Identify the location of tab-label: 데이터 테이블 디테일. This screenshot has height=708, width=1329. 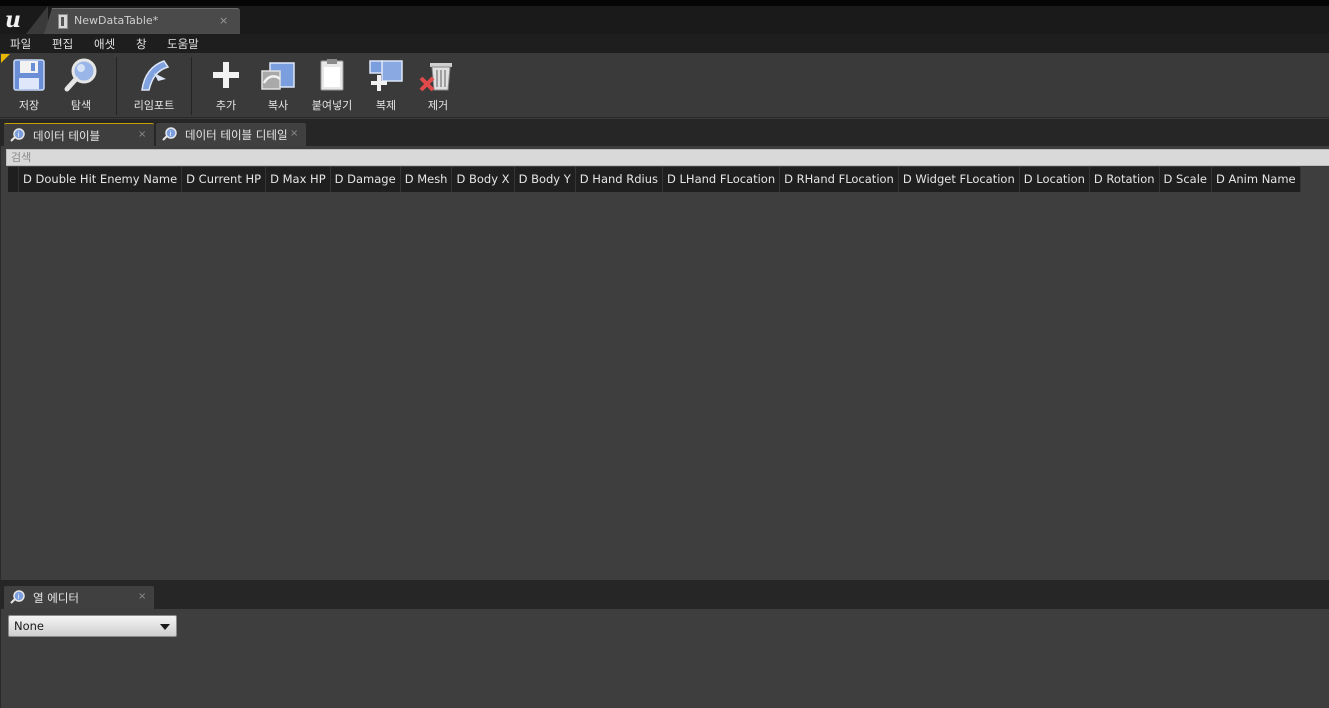
(236, 135).